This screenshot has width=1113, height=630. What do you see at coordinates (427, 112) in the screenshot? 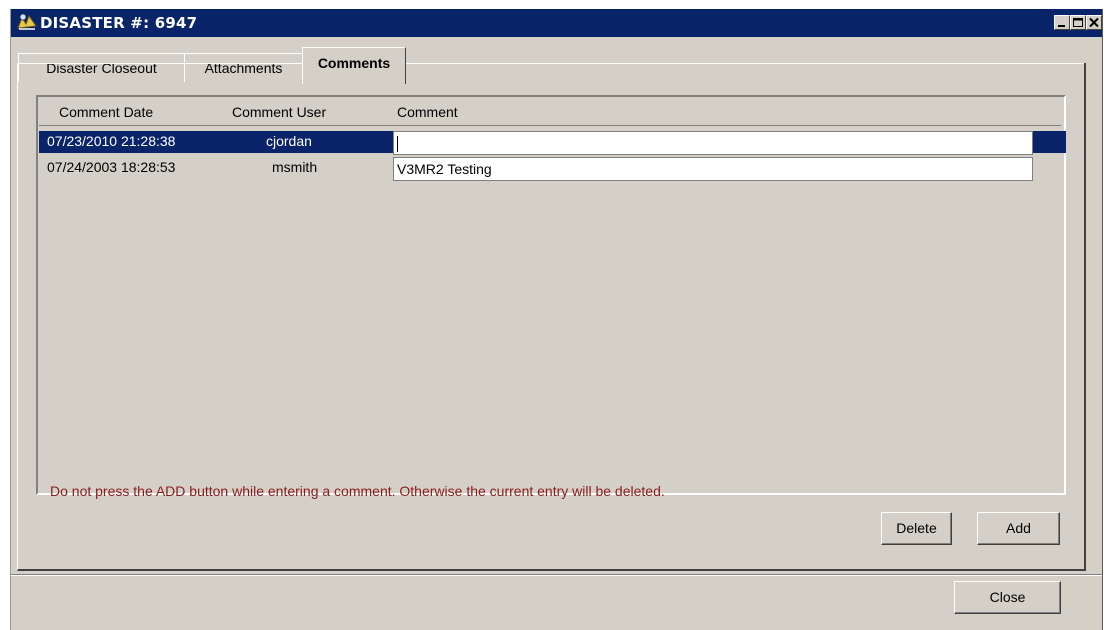
I see `column-header-comment: Comment` at bounding box center [427, 112].